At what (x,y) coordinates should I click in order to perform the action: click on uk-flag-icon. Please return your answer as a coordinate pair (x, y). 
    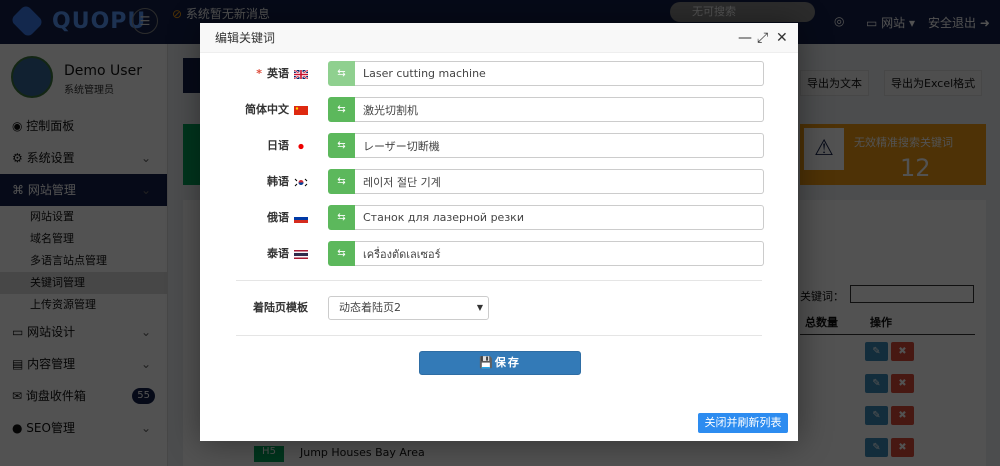
    Looking at the image, I should click on (301, 74).